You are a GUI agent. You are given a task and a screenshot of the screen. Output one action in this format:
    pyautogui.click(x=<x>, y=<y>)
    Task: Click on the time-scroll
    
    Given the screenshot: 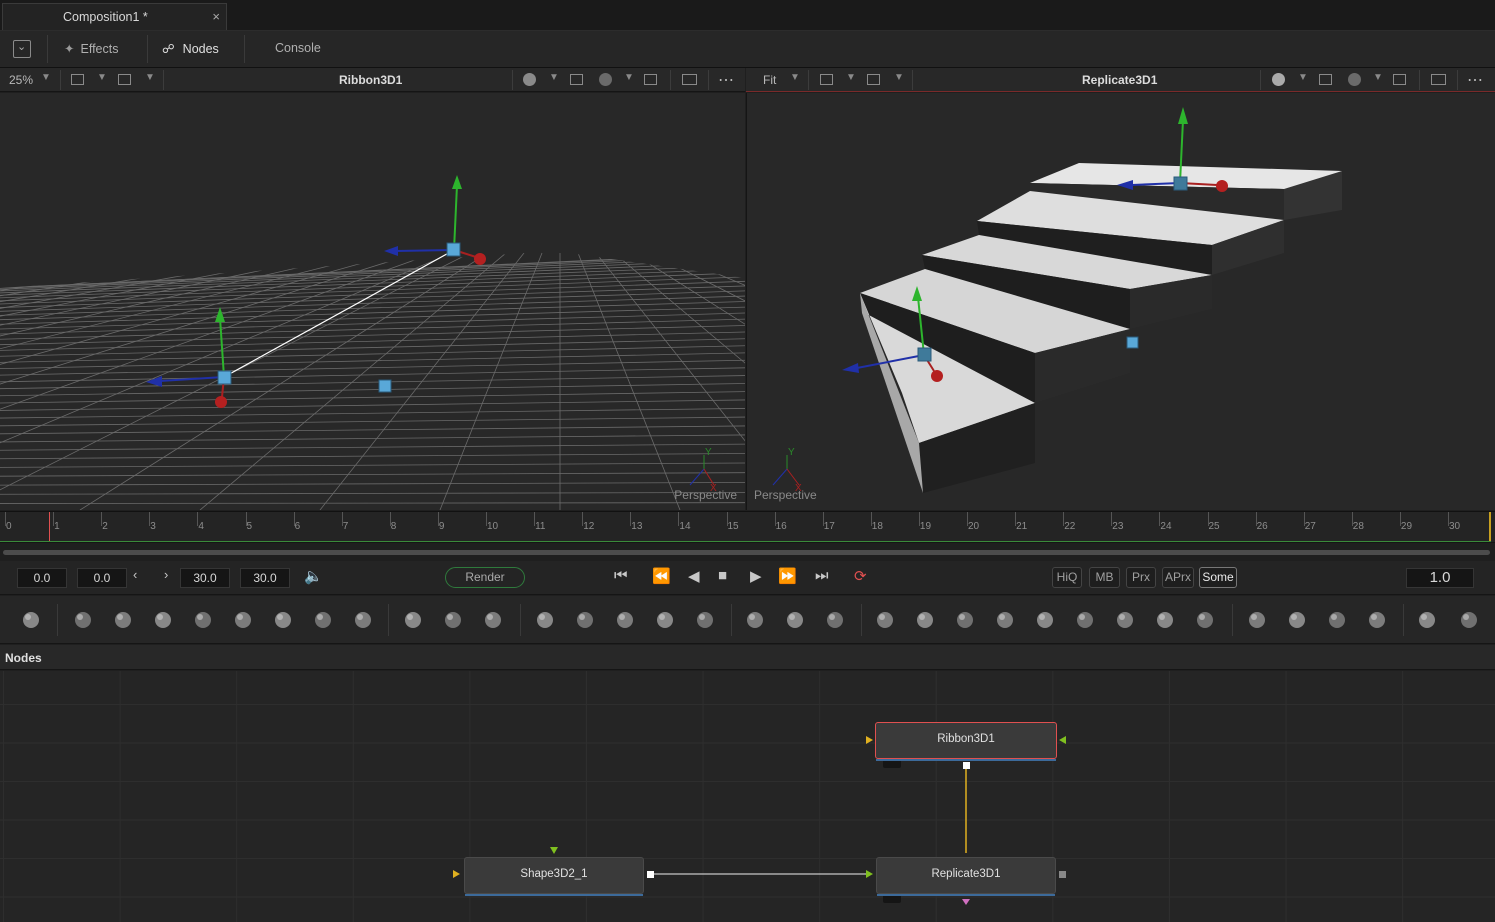 What is the action you would take?
    pyautogui.click(x=747, y=552)
    